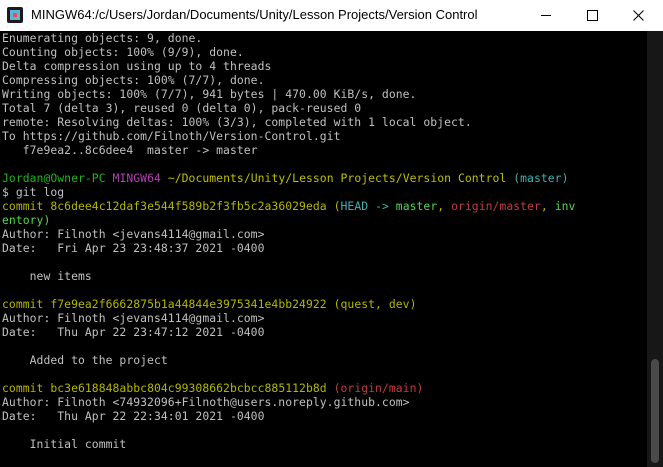 This screenshot has height=467, width=663. Describe the element at coordinates (541, 178) in the screenshot. I see `prompt-branch: (master)` at that location.